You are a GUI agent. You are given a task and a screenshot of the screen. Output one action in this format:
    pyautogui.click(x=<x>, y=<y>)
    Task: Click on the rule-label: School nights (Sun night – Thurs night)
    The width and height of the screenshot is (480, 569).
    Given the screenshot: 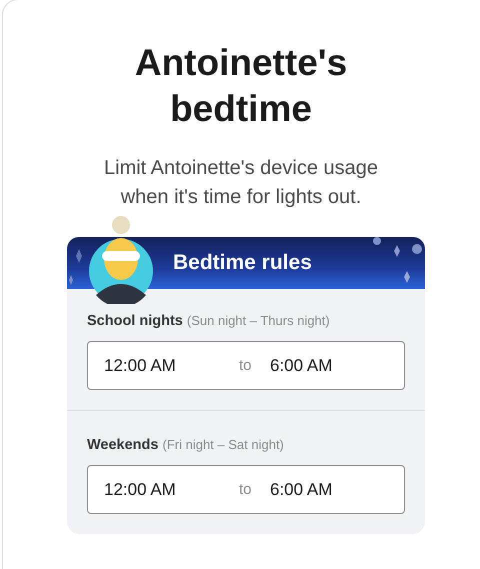 What is the action you would take?
    pyautogui.click(x=209, y=321)
    